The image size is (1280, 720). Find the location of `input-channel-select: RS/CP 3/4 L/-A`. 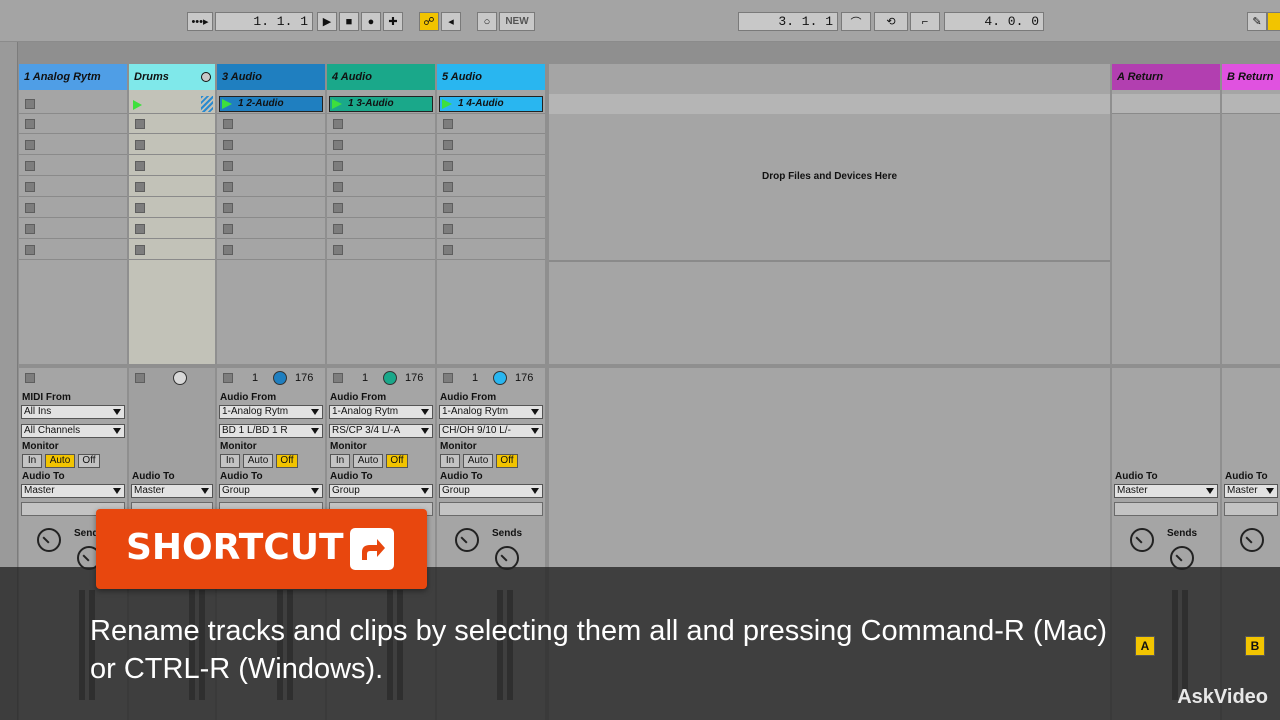

input-channel-select: RS/CP 3/4 L/-A is located at coordinates (381, 431).